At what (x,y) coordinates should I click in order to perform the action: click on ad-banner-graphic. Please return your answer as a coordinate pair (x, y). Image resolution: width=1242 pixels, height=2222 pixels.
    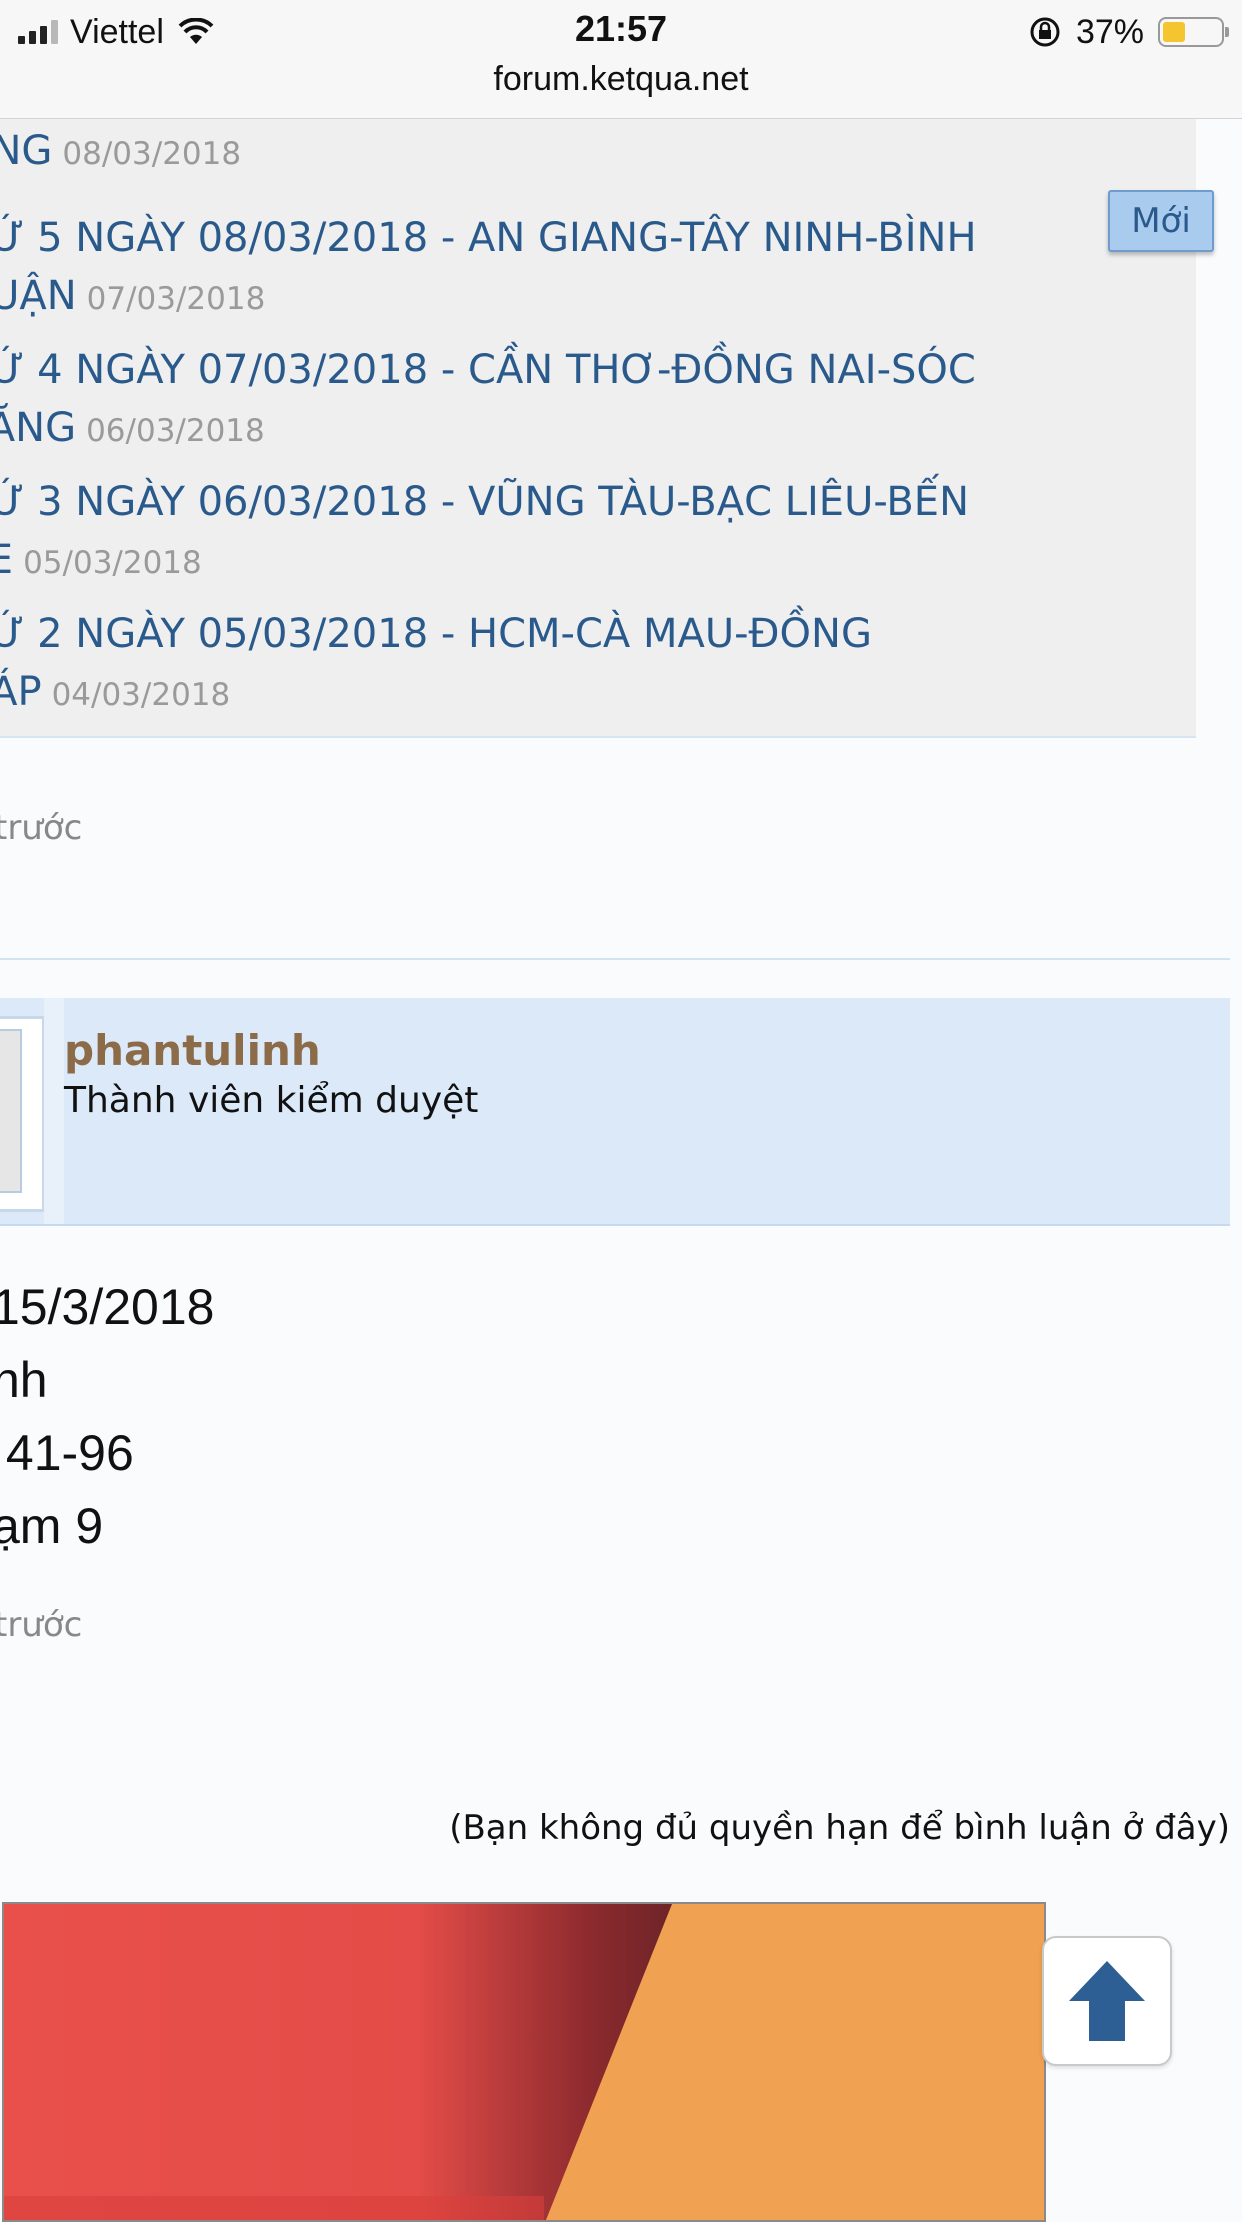
    Looking at the image, I should click on (524, 2062).